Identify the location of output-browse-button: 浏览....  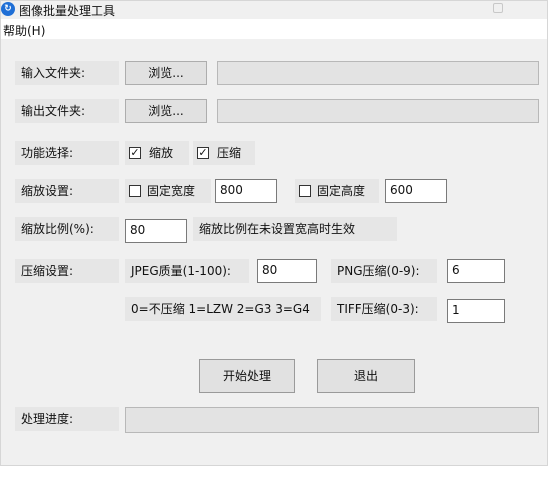
(166, 111).